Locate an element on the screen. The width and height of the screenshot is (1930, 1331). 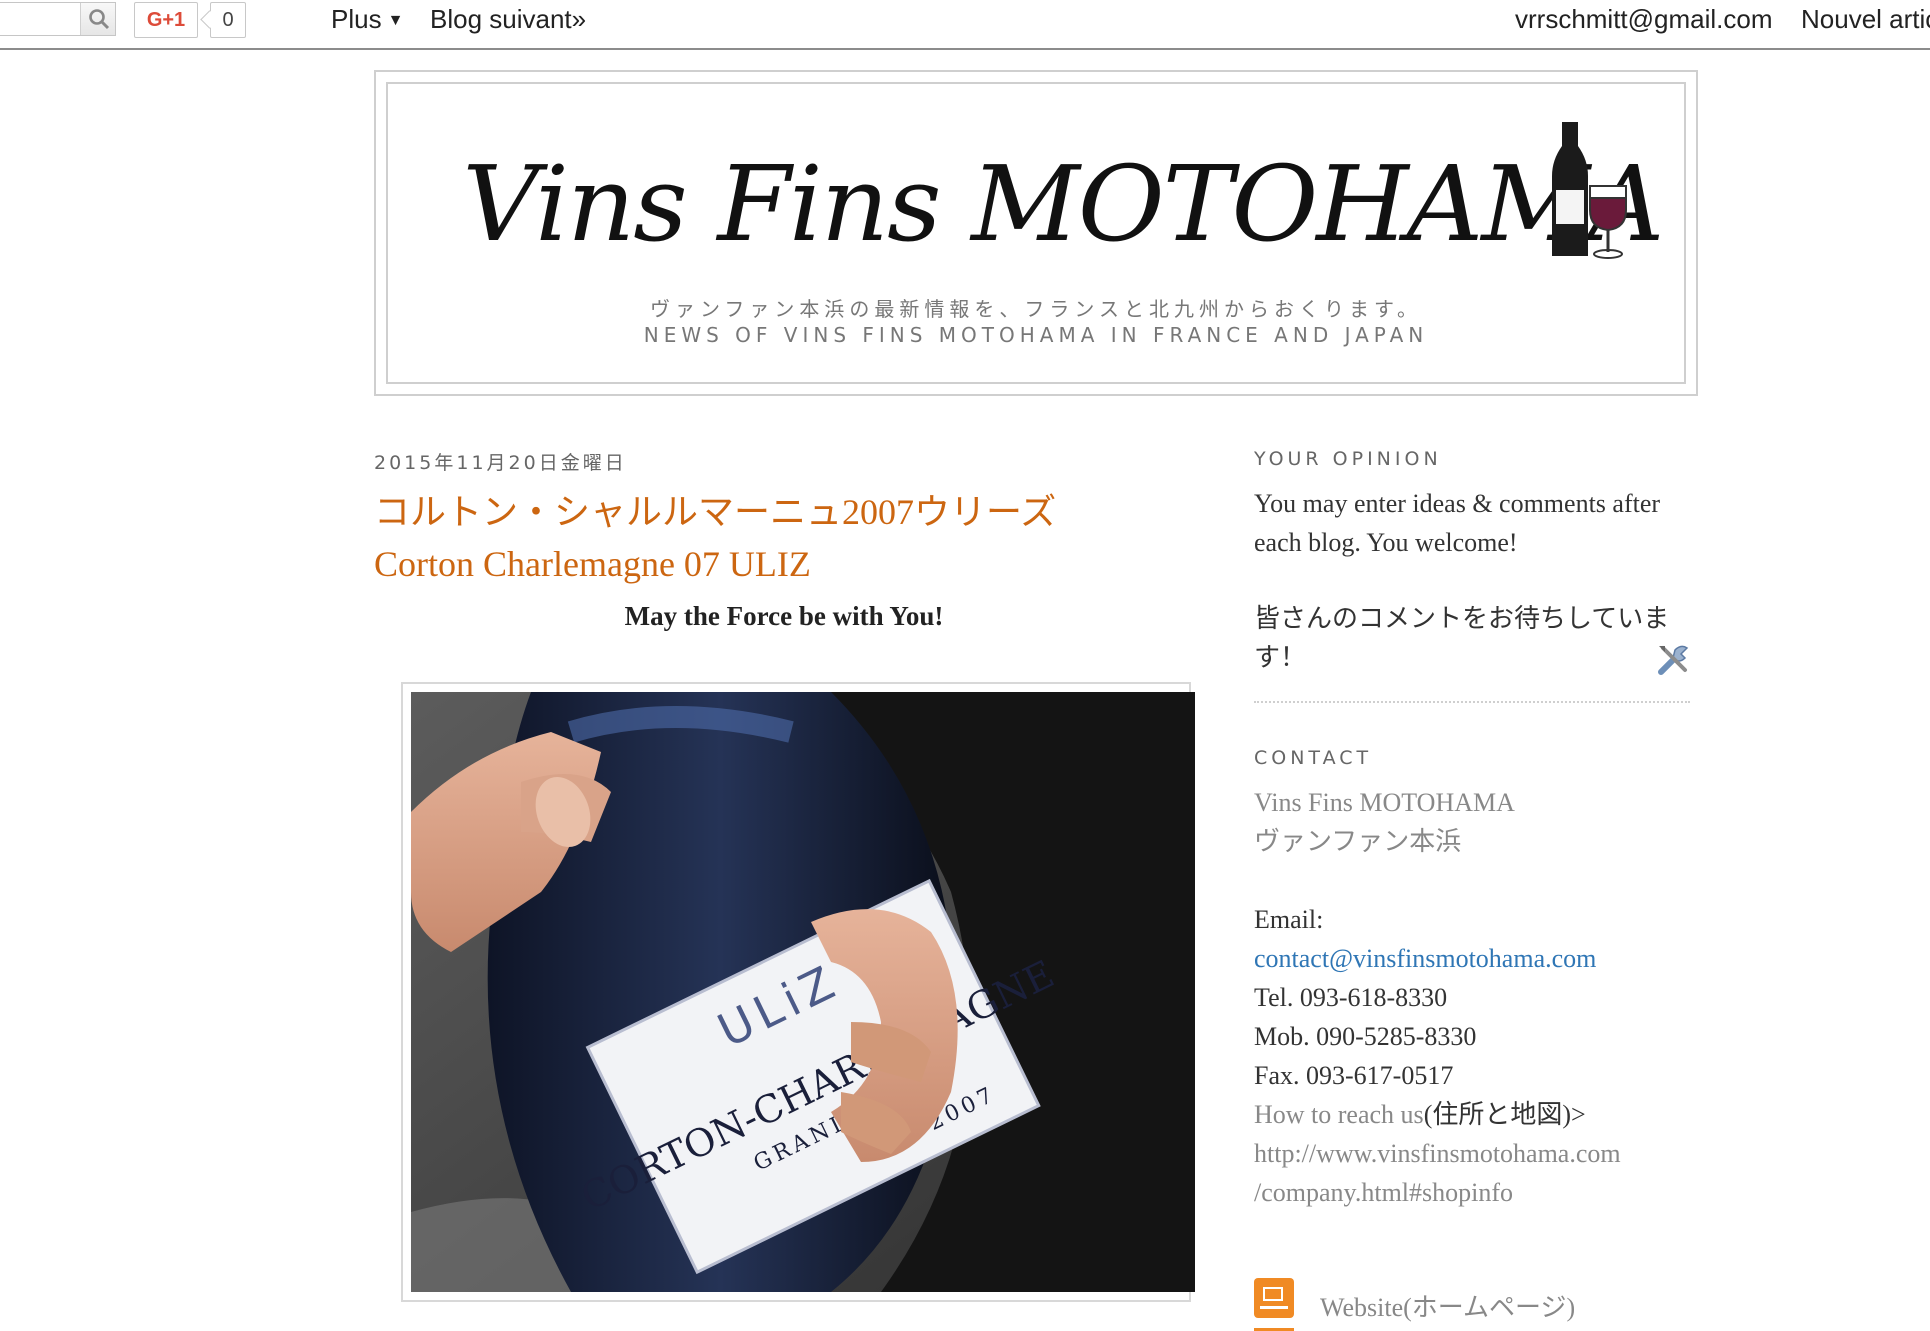
wine-bottle-glass-icon is located at coordinates (1589, 190).